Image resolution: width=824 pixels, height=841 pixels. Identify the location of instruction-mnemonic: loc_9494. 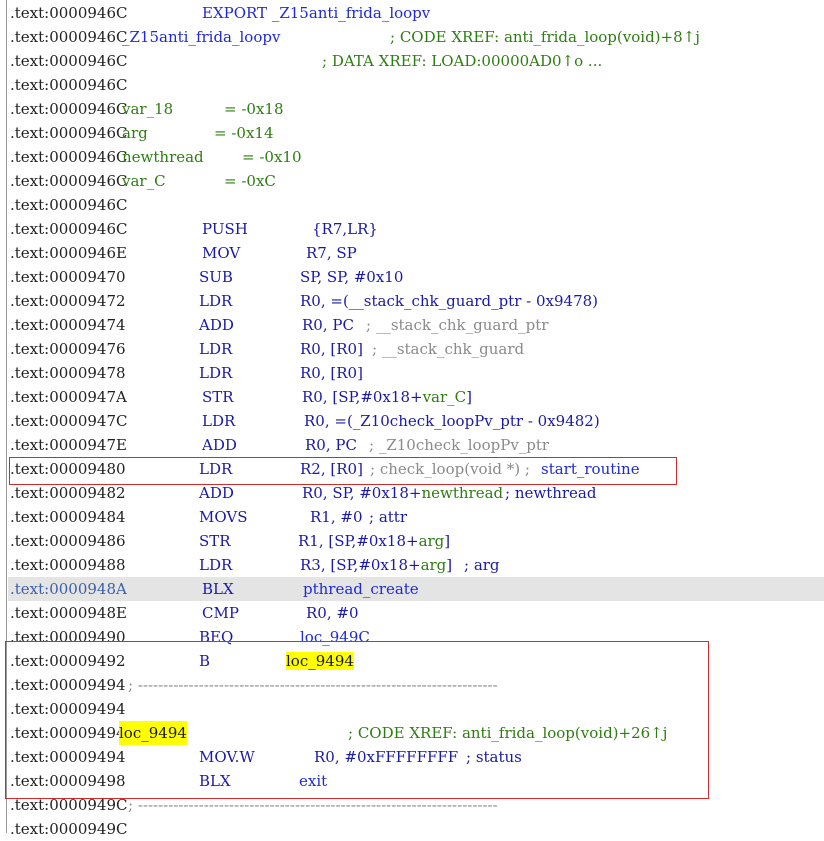
(153, 733).